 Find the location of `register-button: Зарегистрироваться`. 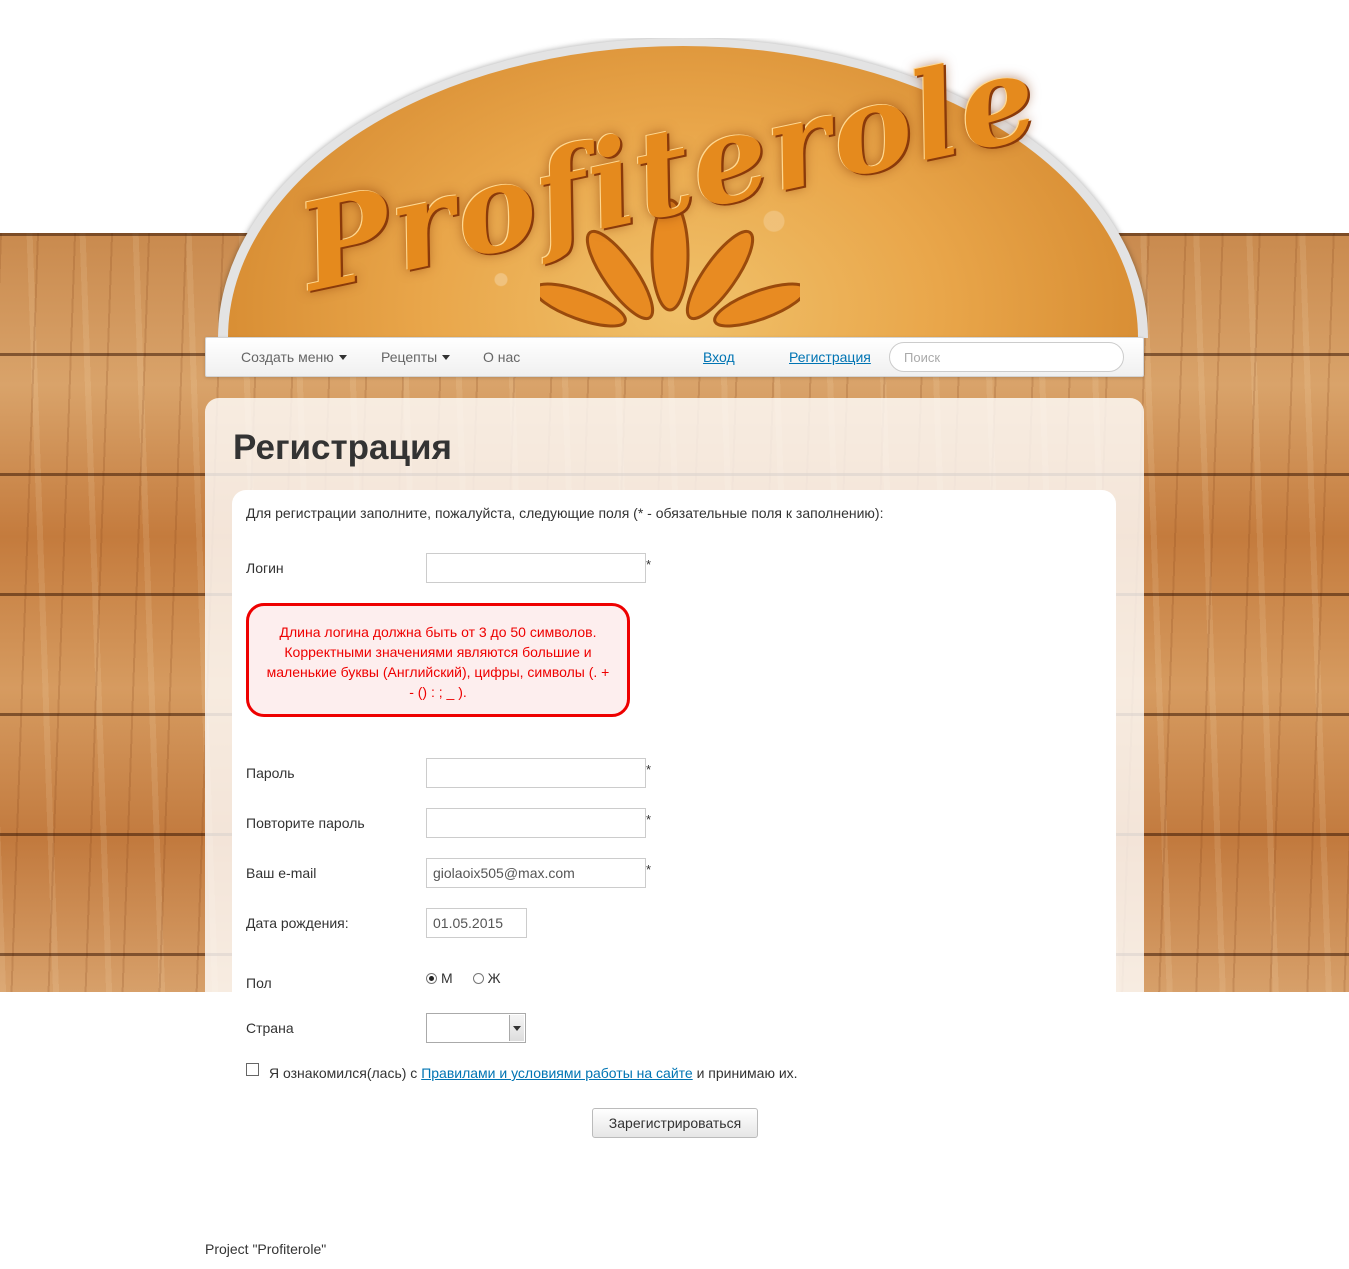

register-button: Зарегистрироваться is located at coordinates (675, 1123).